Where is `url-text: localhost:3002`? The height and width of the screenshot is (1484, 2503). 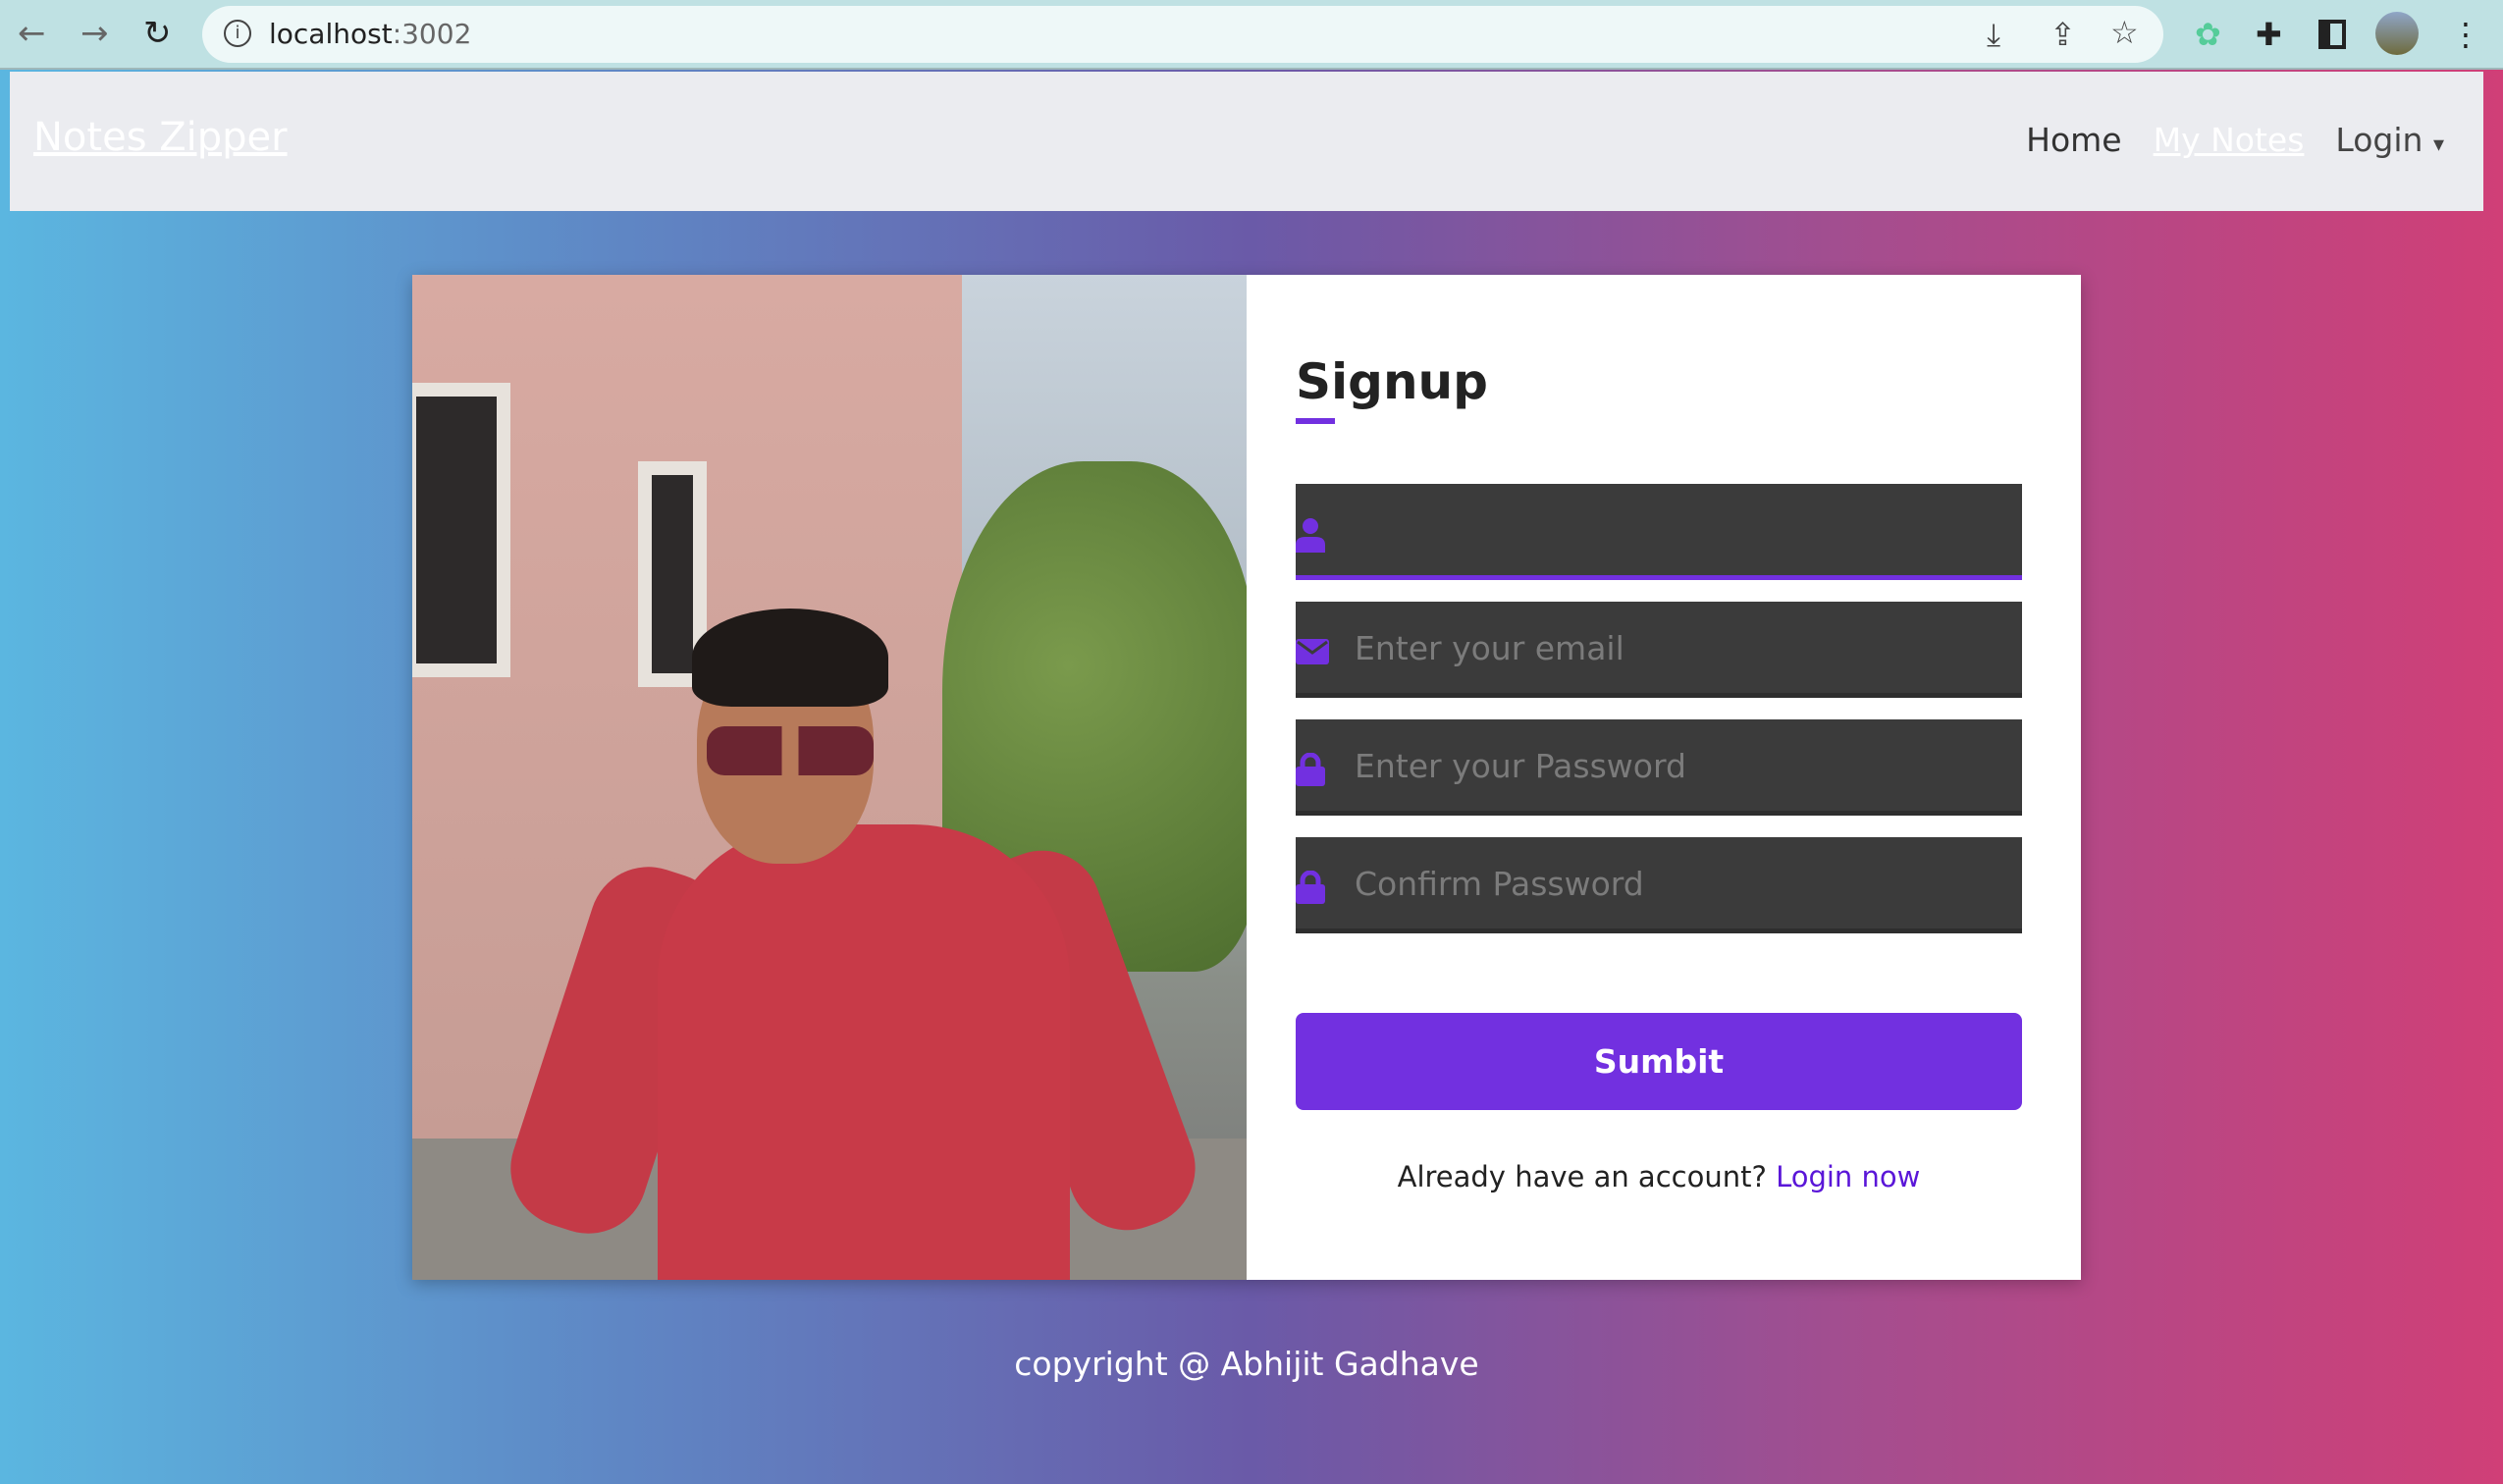 url-text: localhost:3002 is located at coordinates (371, 34).